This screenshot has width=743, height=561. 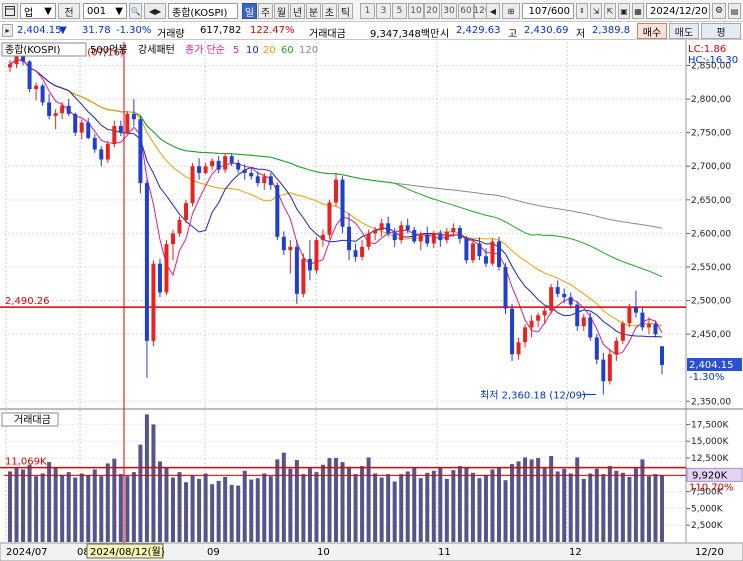 I want to click on price-tick-label-1: 2,800,00, so click(x=711, y=100).